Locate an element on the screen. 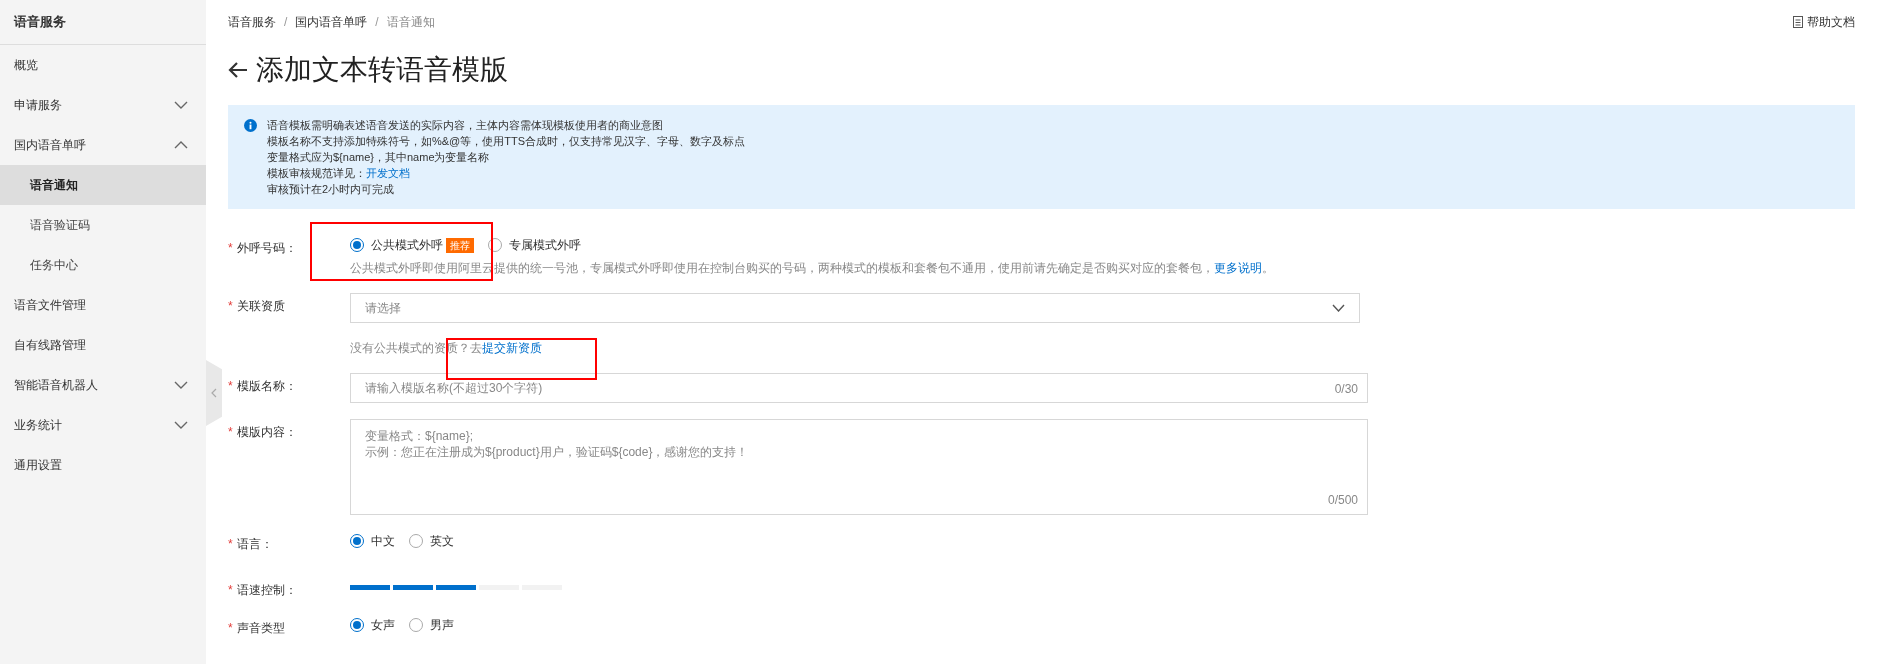  help-docs-link: 帮助文档 is located at coordinates (1824, 22).